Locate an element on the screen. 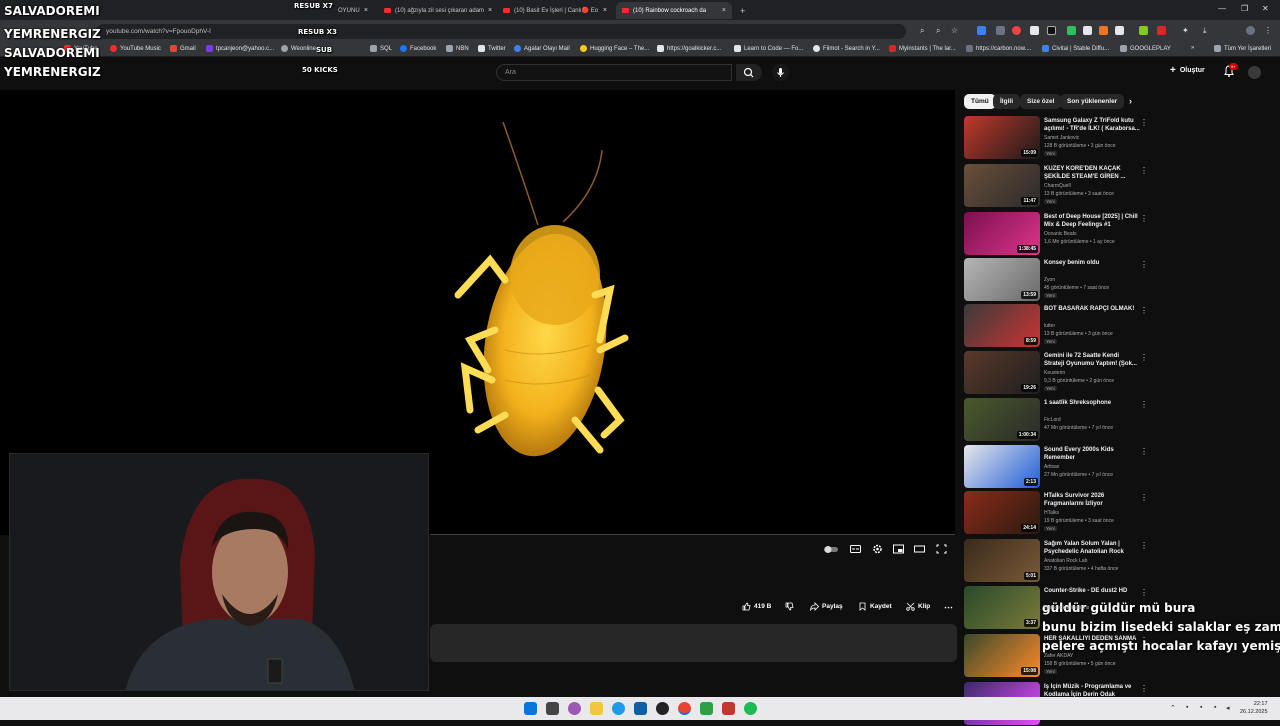 Image resolution: width=1280 pixels, height=726 pixels. video-thumbnail: 8:59 is located at coordinates (1002, 325).